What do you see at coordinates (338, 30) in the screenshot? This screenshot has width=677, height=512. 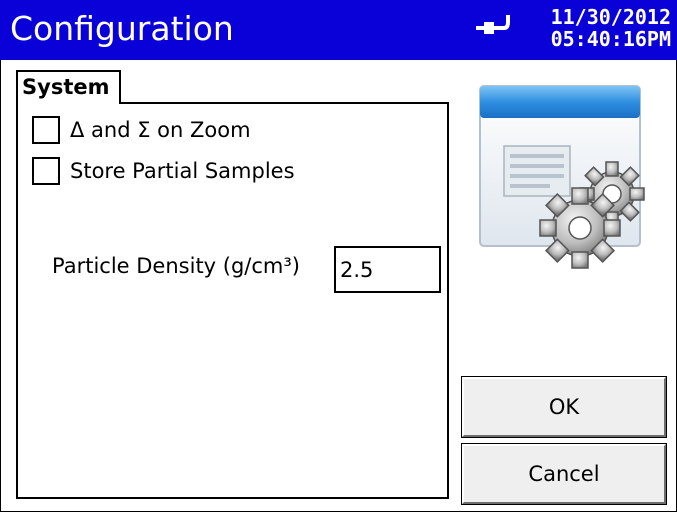 I see `title-bar: Configuration 11/30/2012 05:40:16PM` at bounding box center [338, 30].